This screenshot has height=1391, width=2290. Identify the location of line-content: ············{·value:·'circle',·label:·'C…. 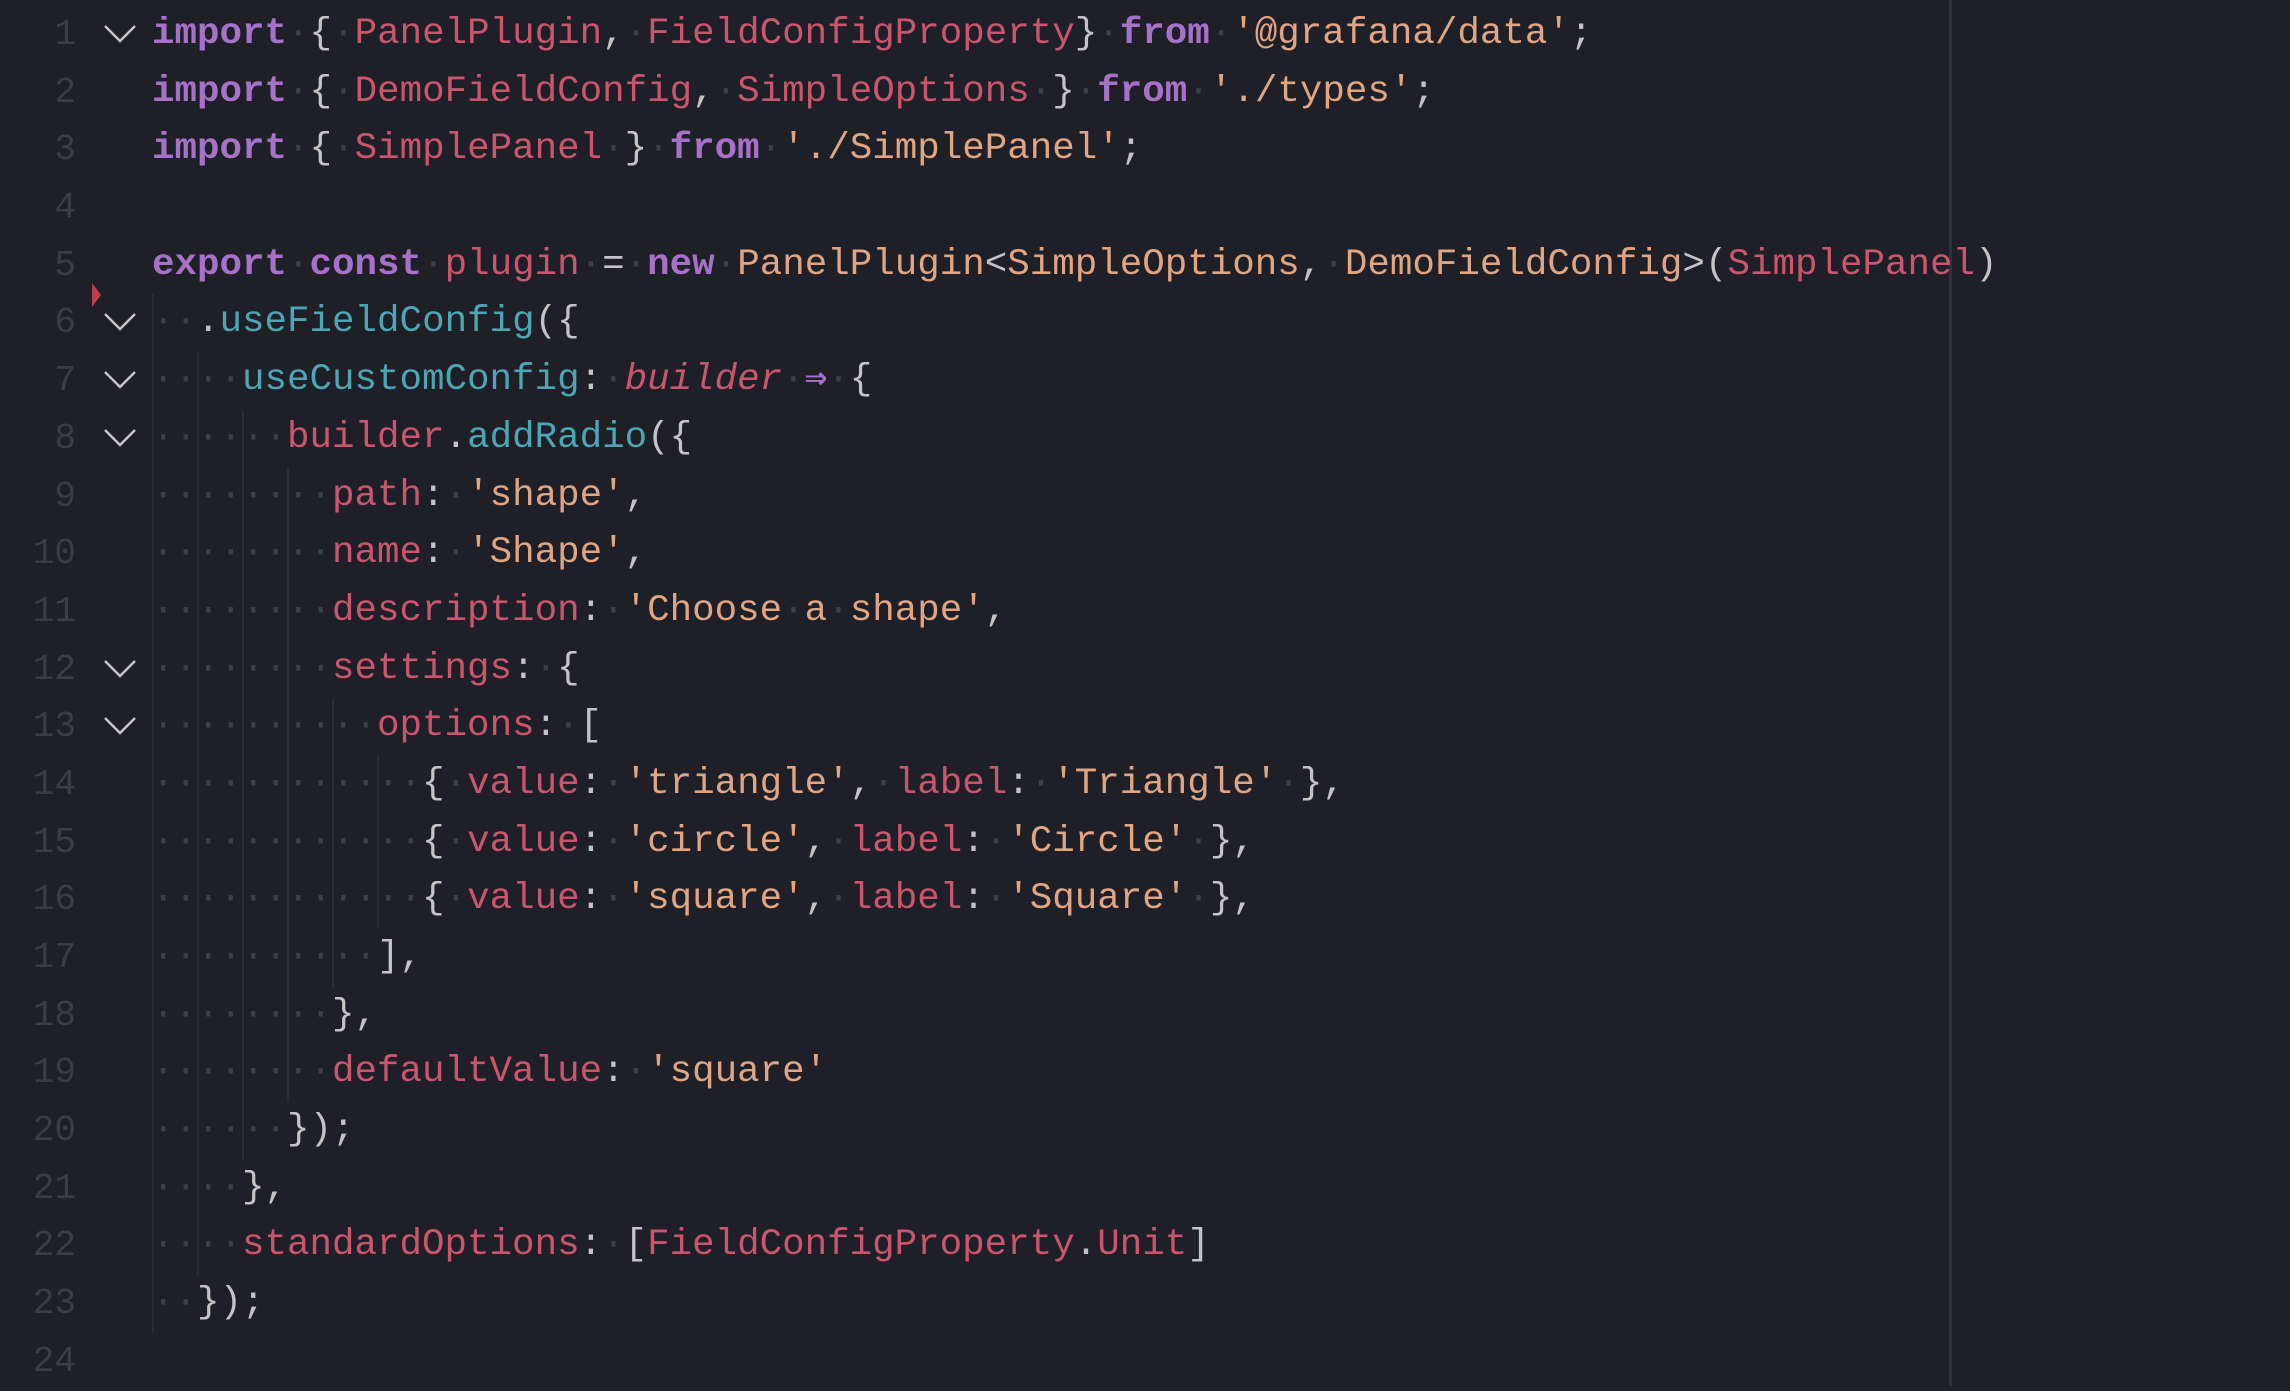
(703, 843).